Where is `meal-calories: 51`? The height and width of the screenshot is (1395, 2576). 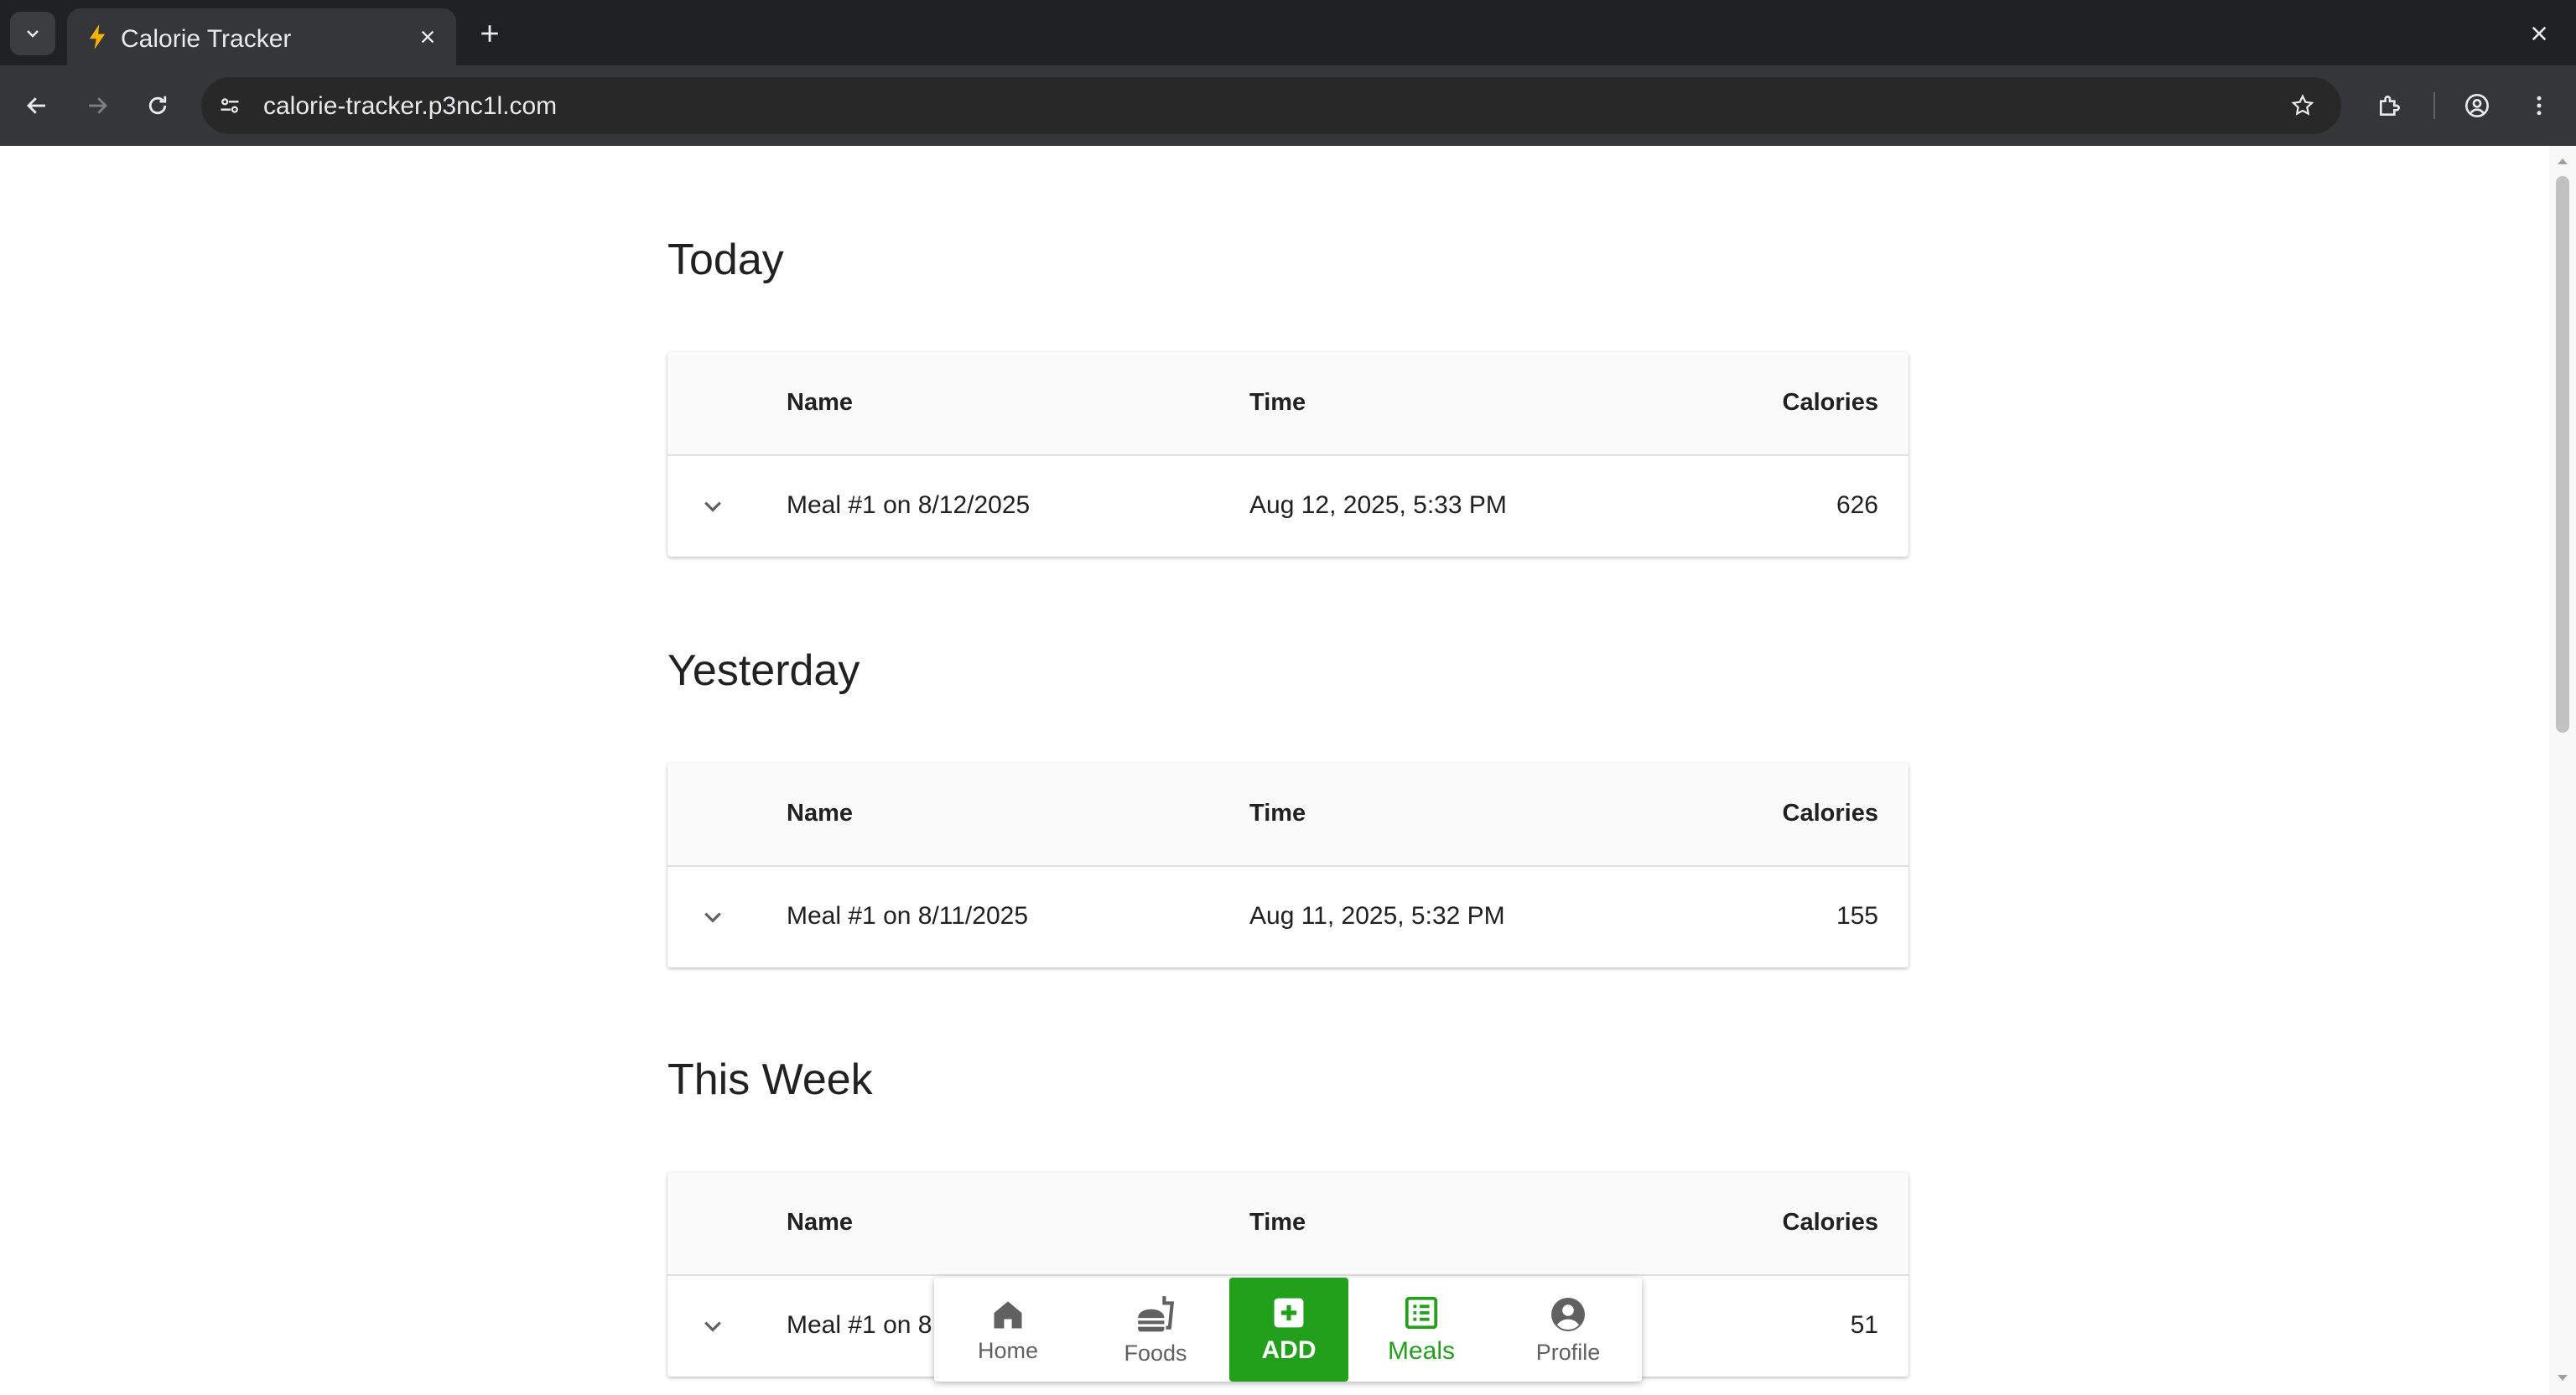 meal-calories: 51 is located at coordinates (1864, 1325).